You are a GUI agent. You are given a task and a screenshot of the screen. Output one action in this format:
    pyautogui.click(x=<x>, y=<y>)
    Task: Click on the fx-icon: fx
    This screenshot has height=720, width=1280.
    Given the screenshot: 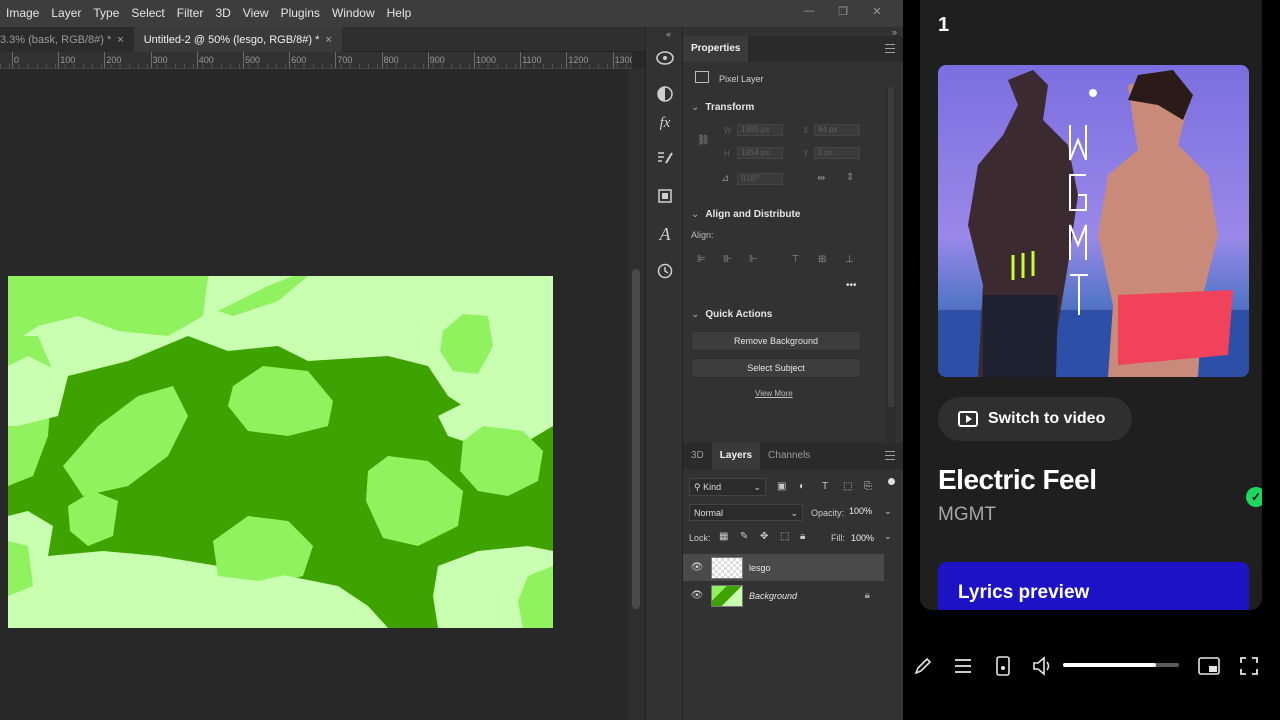 What is the action you would take?
    pyautogui.click(x=665, y=123)
    